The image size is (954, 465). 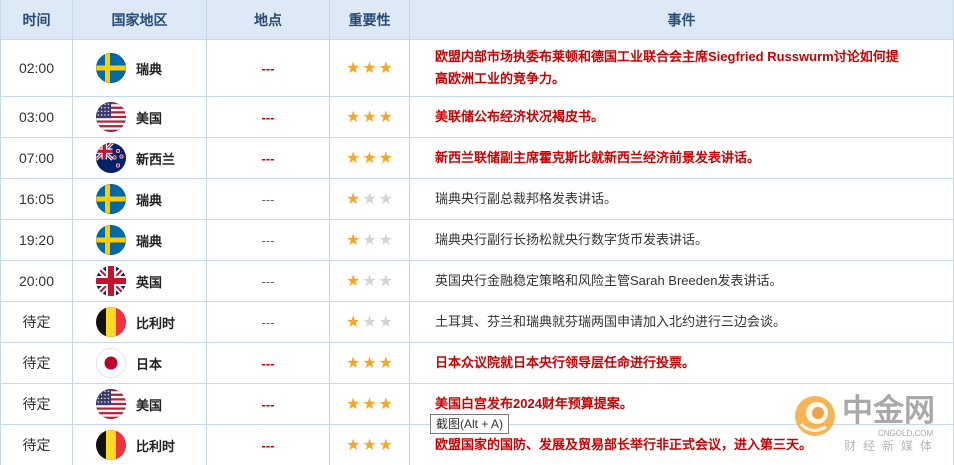 I want to click on watermark-brand: 中金网, so click(x=888, y=410).